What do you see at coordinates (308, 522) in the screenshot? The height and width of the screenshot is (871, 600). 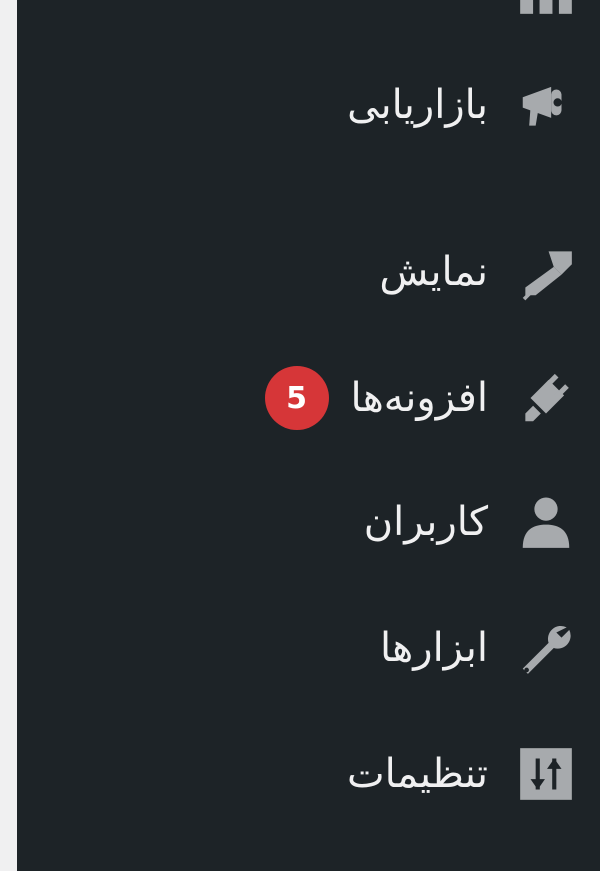 I see `sidebar-item-users: کاربران` at bounding box center [308, 522].